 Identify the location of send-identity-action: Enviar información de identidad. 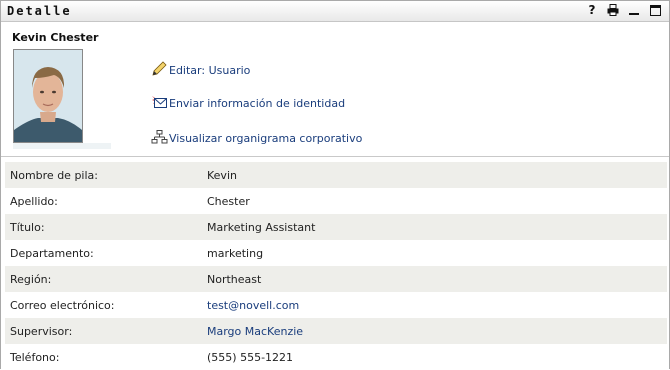
(248, 102).